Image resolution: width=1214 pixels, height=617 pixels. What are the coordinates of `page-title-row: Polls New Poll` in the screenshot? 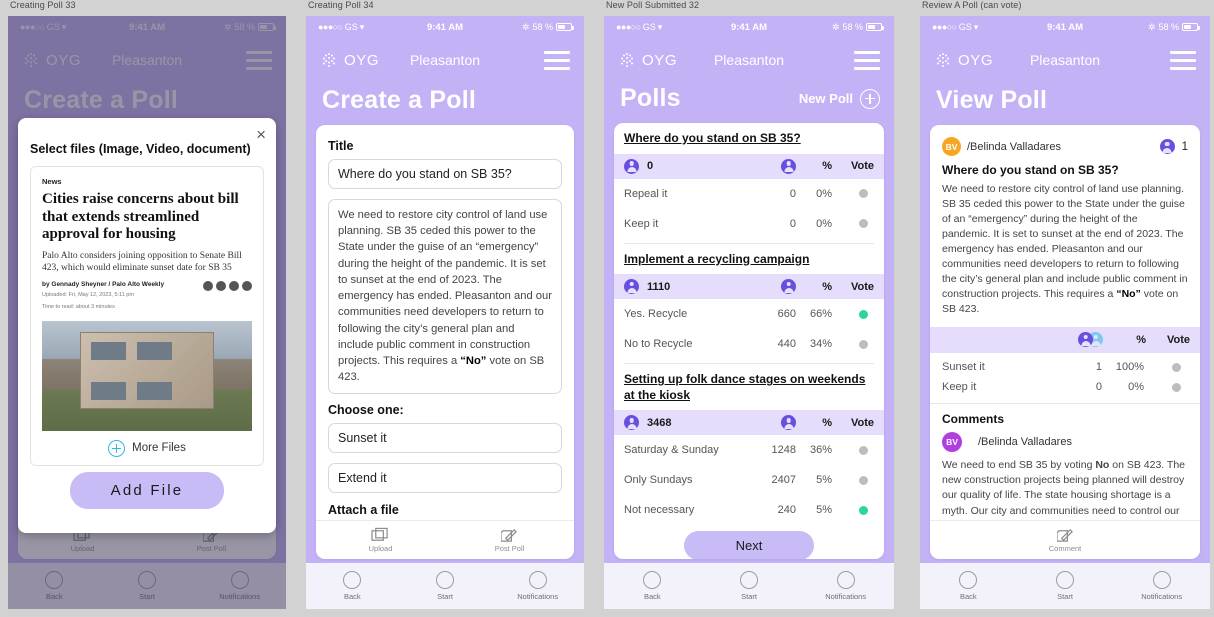 It's located at (749, 102).